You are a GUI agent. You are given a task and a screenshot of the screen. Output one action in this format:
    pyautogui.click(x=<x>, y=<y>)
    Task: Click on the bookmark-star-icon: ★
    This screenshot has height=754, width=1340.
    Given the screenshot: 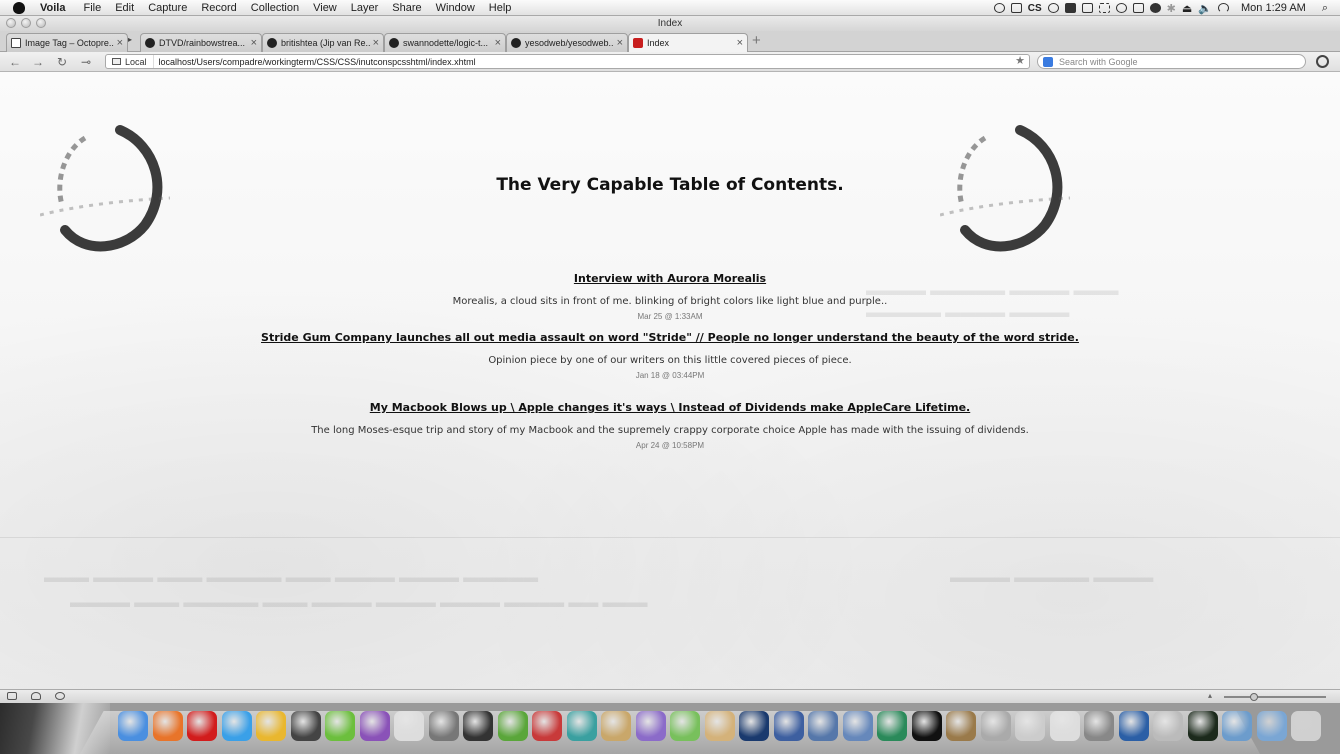 What is the action you would take?
    pyautogui.click(x=1020, y=61)
    